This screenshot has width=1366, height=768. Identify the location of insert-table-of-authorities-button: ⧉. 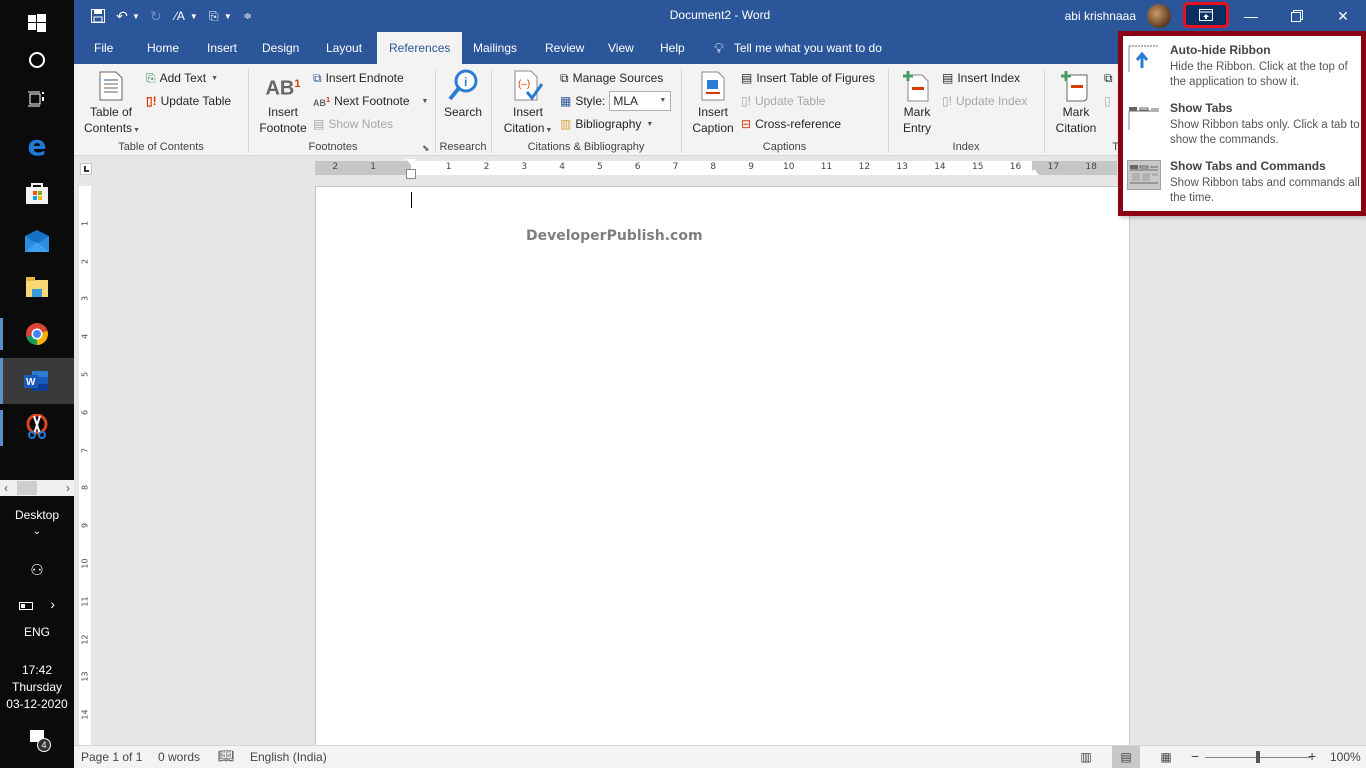
(1108, 78).